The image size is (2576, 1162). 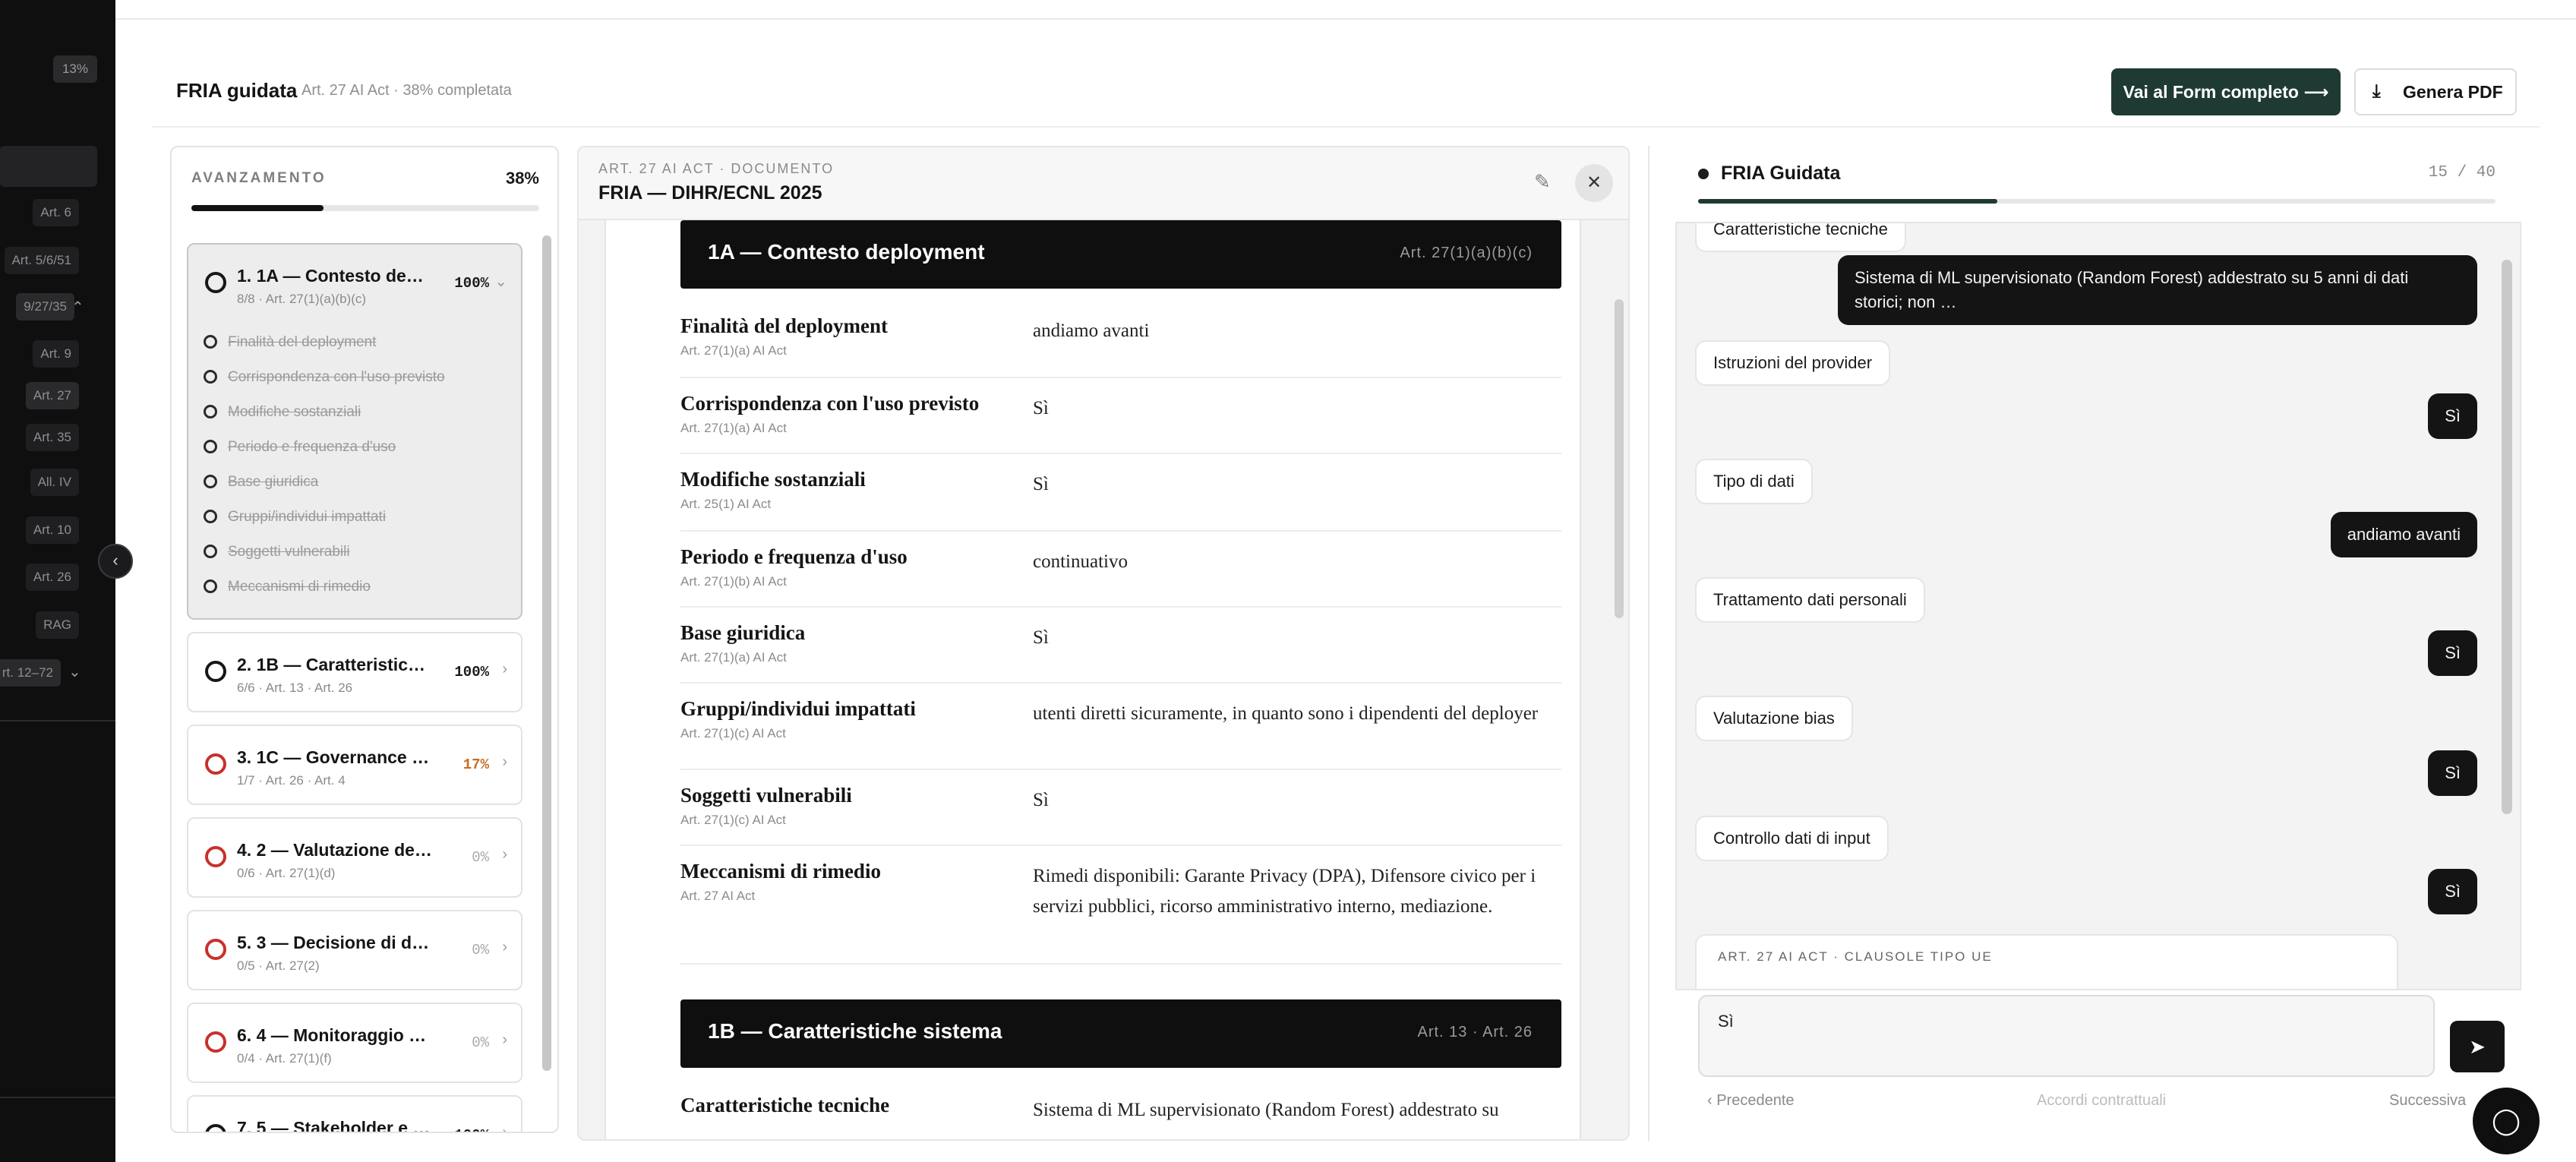 What do you see at coordinates (335, 942) in the screenshot?
I see `section-title: 5. 3 — Decisione di deployment` at bounding box center [335, 942].